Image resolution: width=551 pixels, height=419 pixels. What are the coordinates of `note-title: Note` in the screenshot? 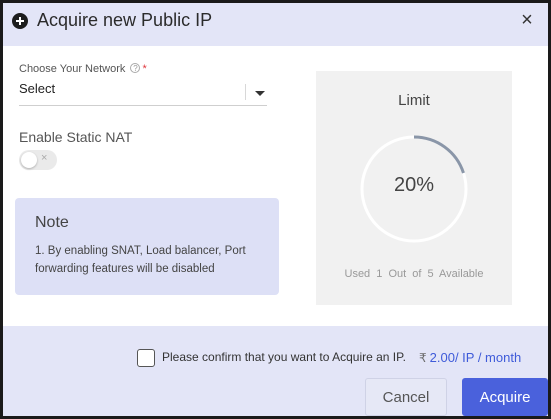 It's located at (52, 222).